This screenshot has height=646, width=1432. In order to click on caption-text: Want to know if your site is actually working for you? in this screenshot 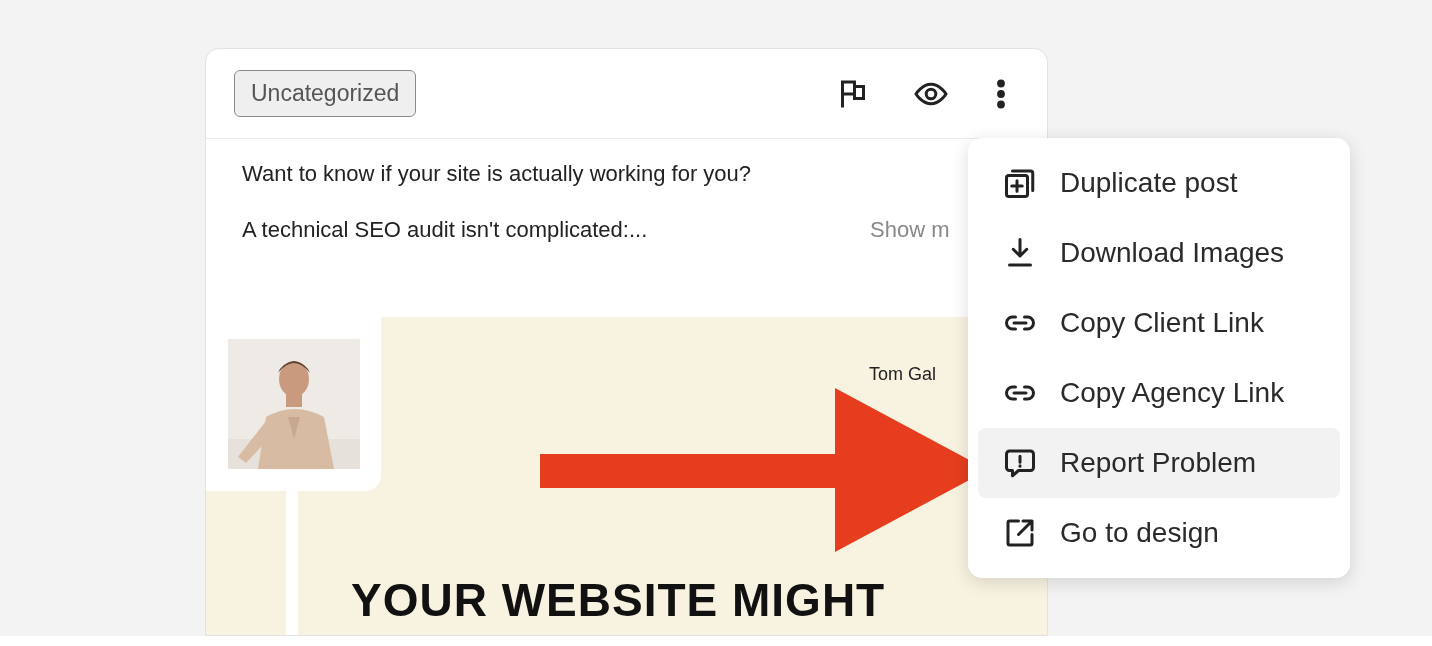, I will do `click(497, 174)`.